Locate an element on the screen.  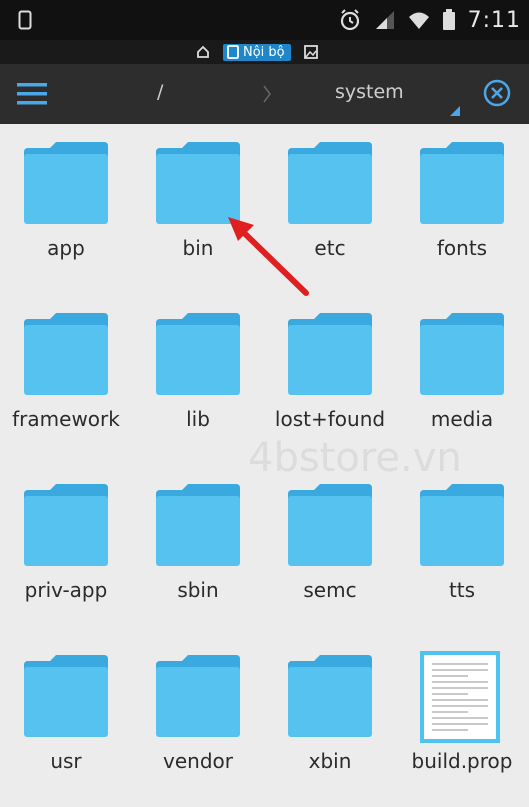
path-separator-chevron-icon is located at coordinates (267, 94).